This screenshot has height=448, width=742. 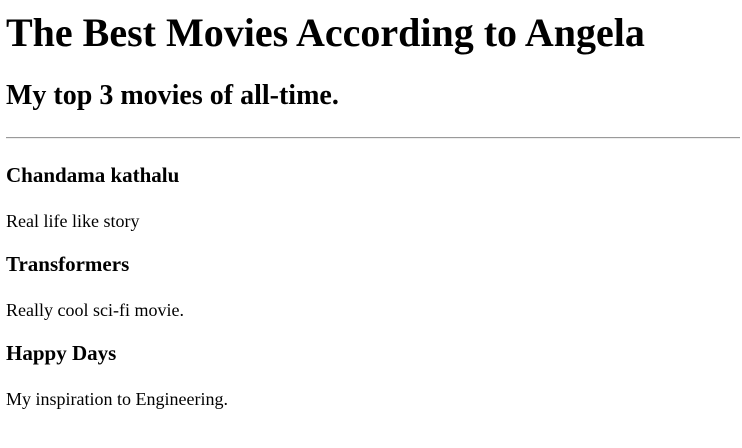 What do you see at coordinates (93, 175) in the screenshot?
I see `movie-title: Chandama kathalu` at bounding box center [93, 175].